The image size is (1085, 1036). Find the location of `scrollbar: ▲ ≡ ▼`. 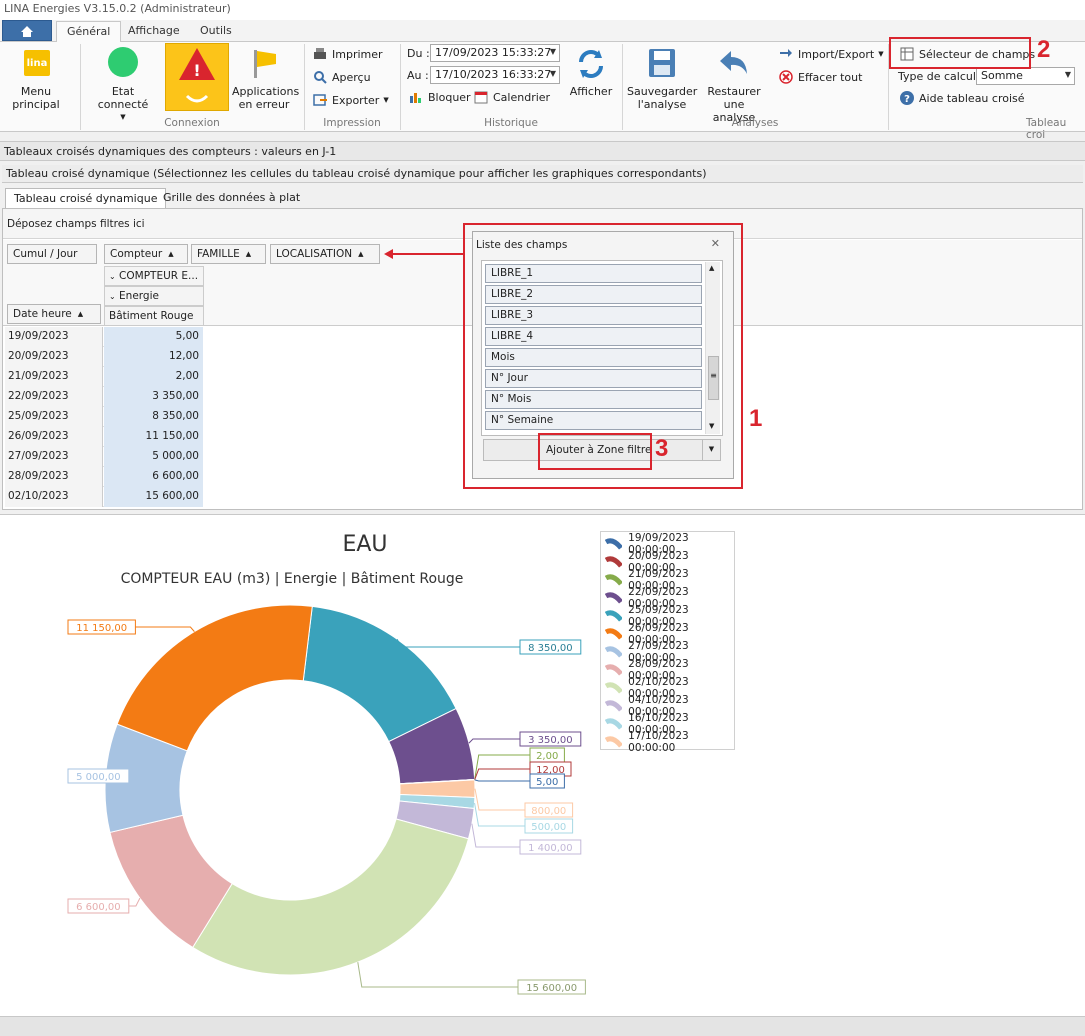

scrollbar: ▲ ≡ ▼ is located at coordinates (712, 348).